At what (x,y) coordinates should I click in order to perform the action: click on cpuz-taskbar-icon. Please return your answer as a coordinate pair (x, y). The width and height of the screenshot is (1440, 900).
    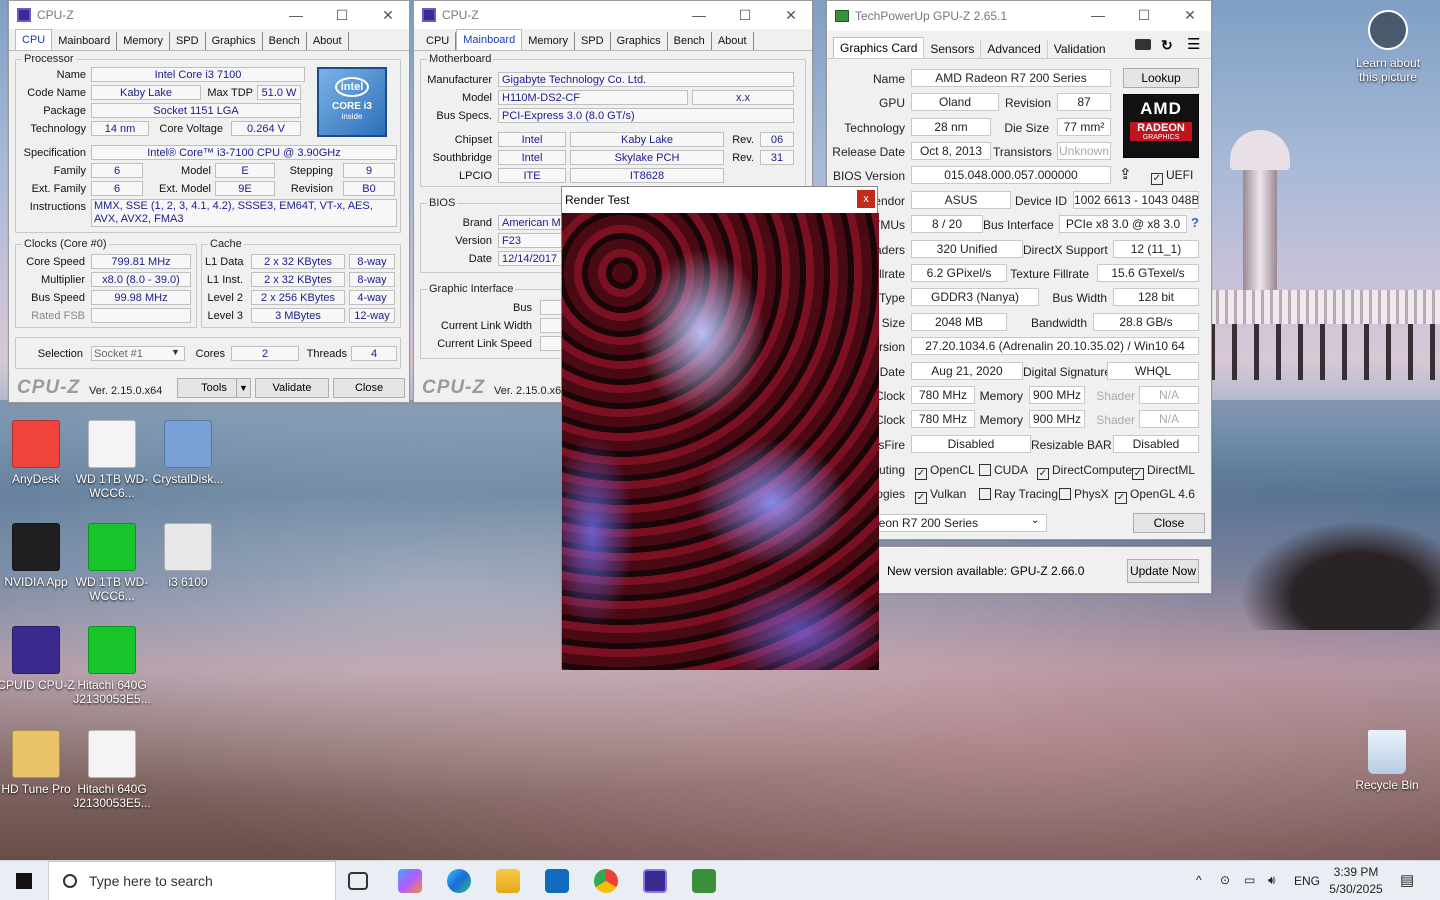
    Looking at the image, I should click on (655, 881).